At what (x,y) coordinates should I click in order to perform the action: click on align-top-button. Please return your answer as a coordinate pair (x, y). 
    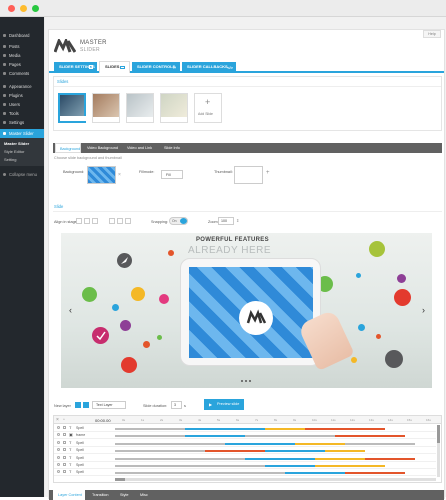
    Looking at the image, I should click on (112, 221).